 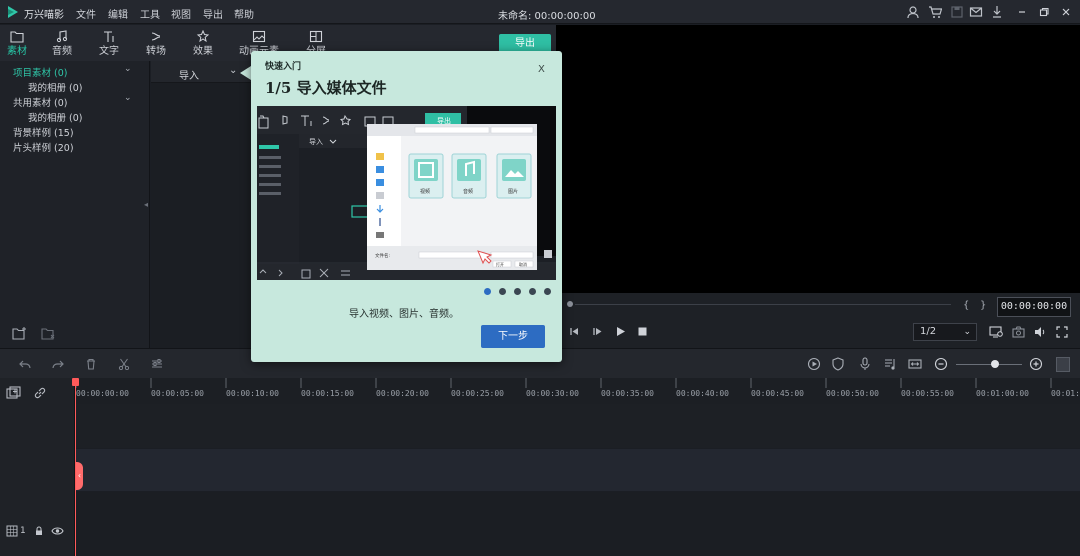 What do you see at coordinates (838, 364) in the screenshot?
I see `marker-shield-icon` at bounding box center [838, 364].